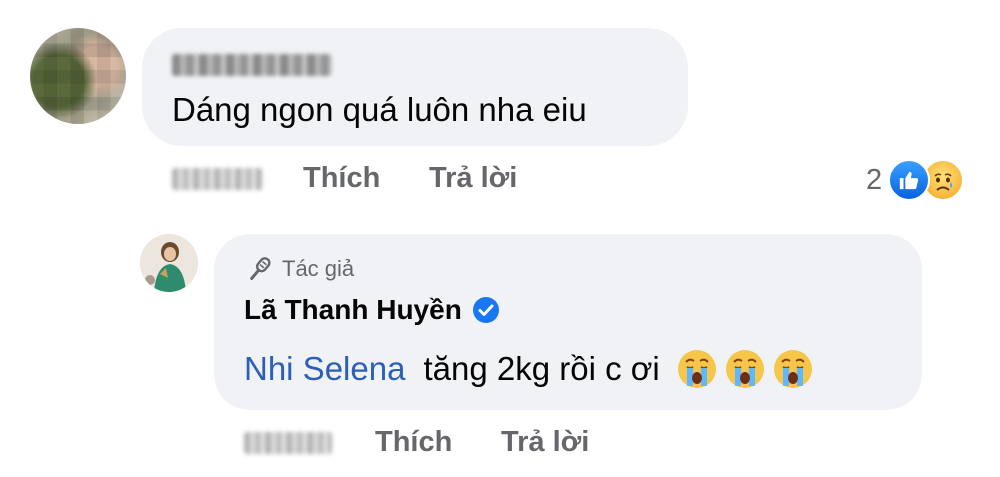 Image resolution: width=1000 pixels, height=477 pixels. I want to click on reply-button: Trả lời, so click(473, 178).